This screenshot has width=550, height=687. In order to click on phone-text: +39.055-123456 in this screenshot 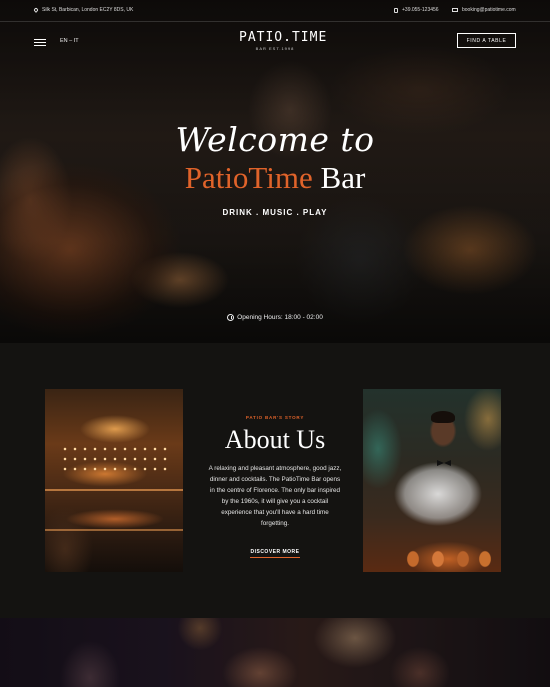, I will do `click(420, 10)`.